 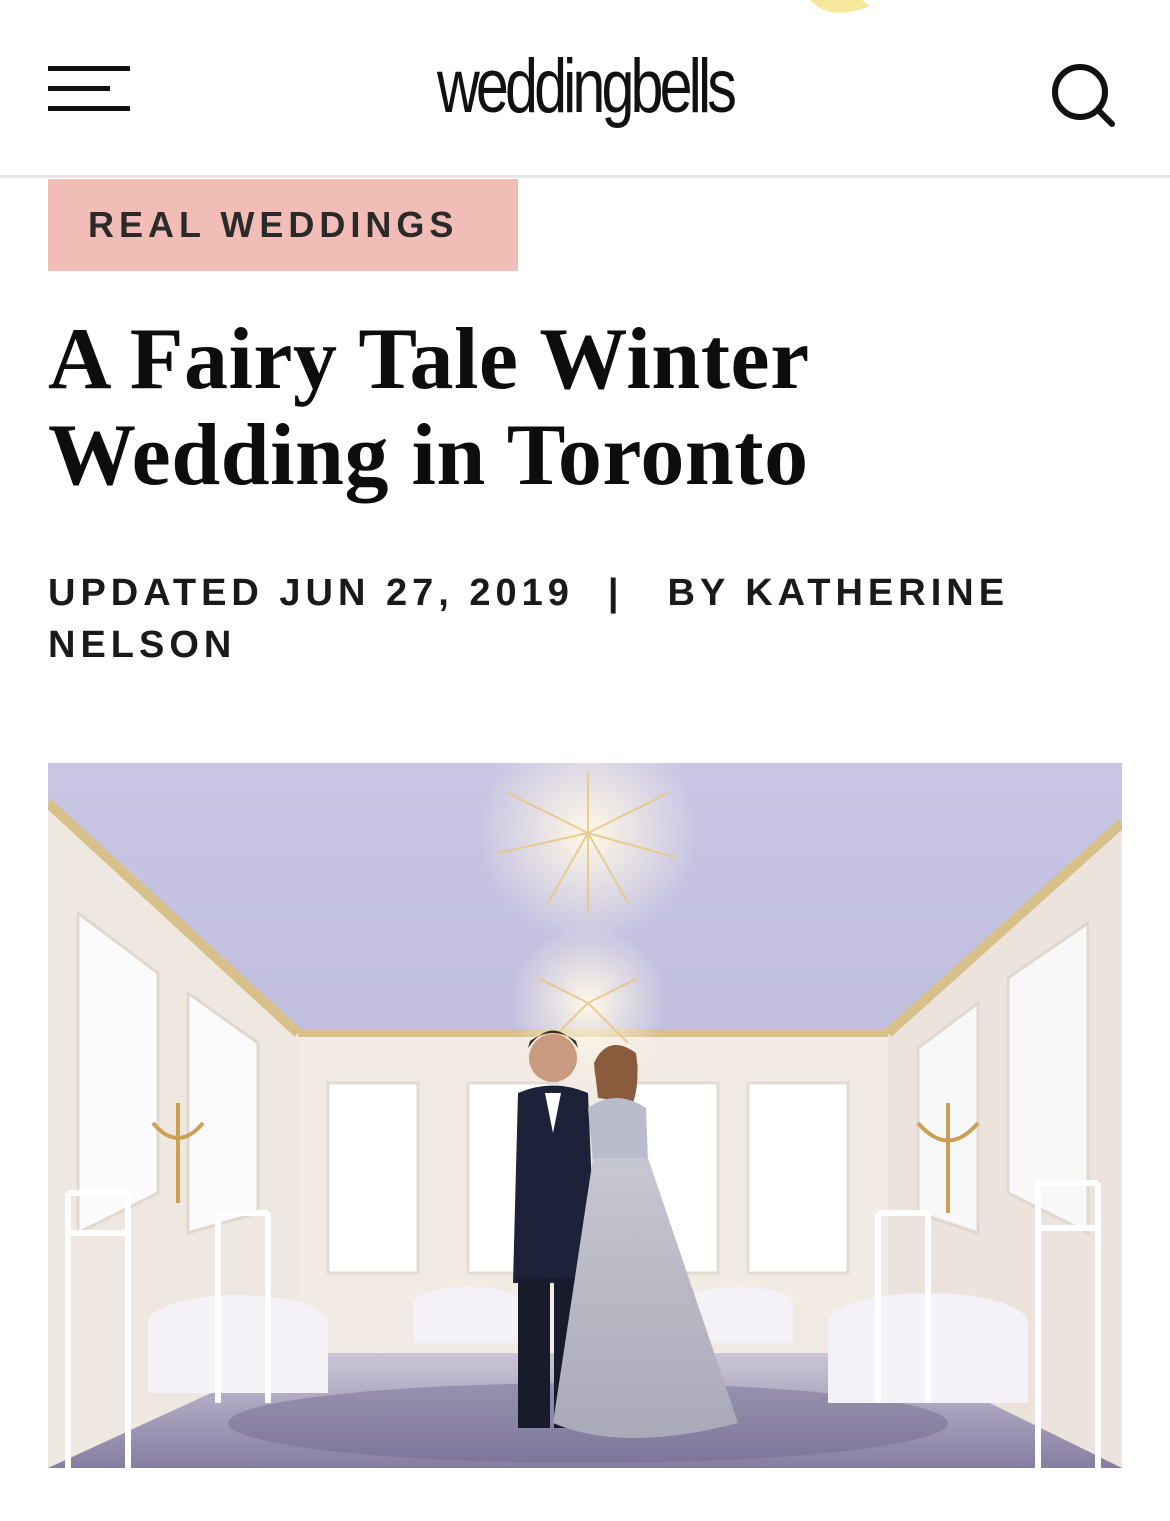 I want to click on category-badge: REAL WEDDINGS, so click(x=283, y=225).